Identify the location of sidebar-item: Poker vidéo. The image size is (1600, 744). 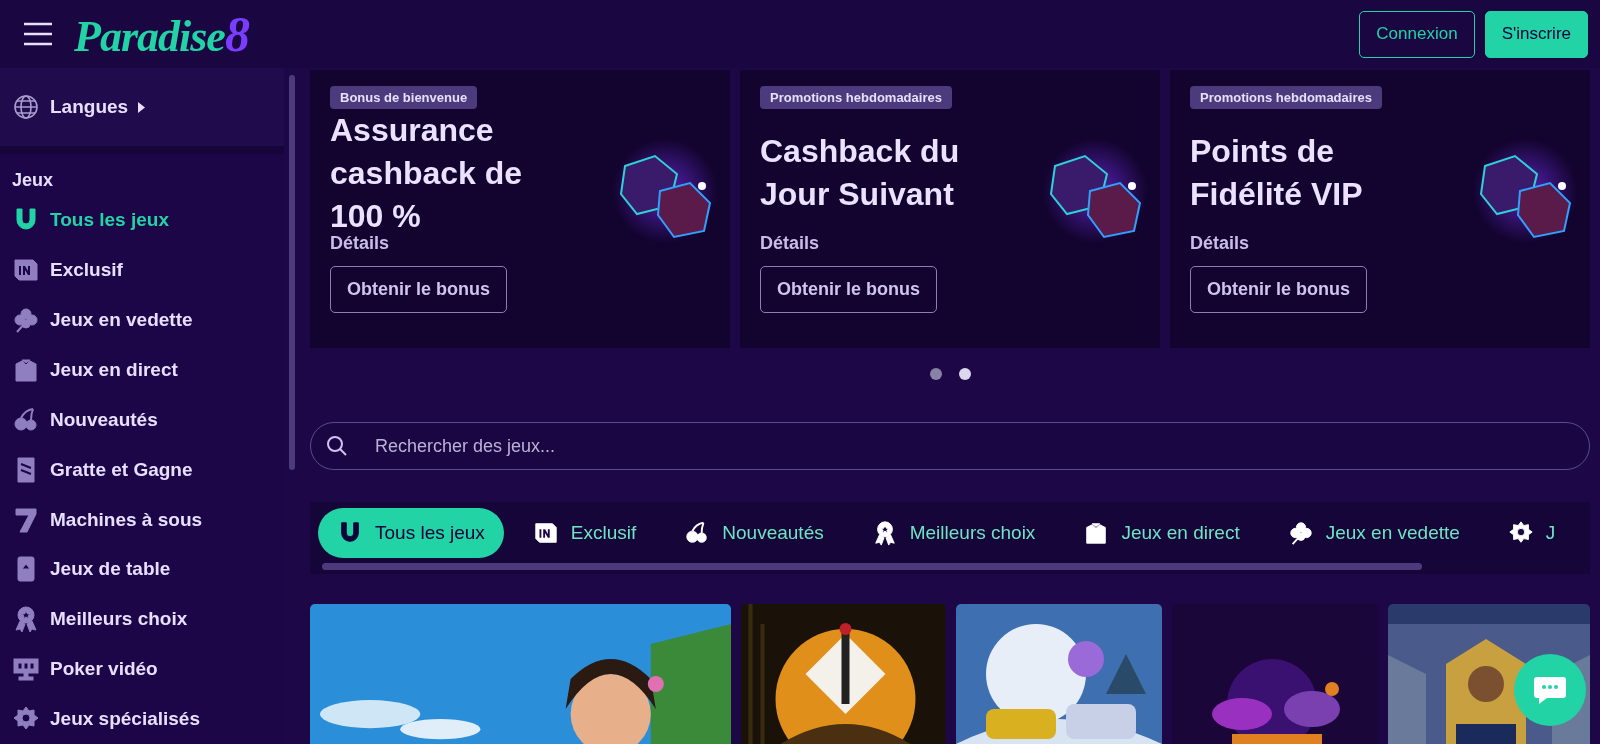
(142, 669).